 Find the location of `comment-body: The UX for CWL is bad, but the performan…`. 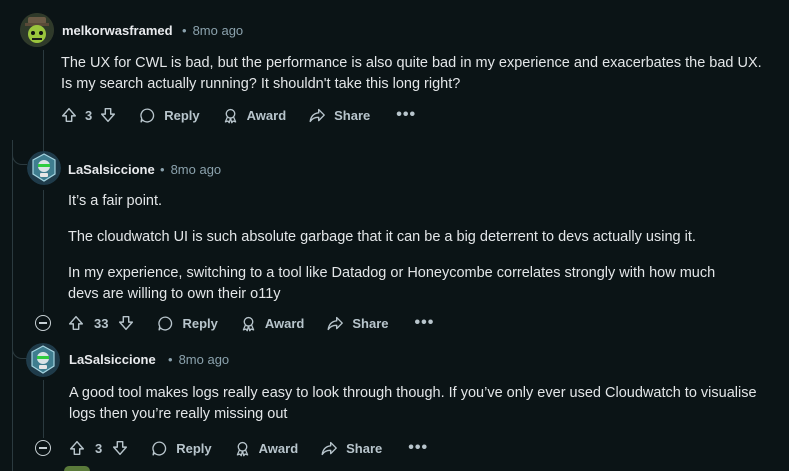

comment-body: The UX for CWL is bad, but the performan… is located at coordinates (411, 73).